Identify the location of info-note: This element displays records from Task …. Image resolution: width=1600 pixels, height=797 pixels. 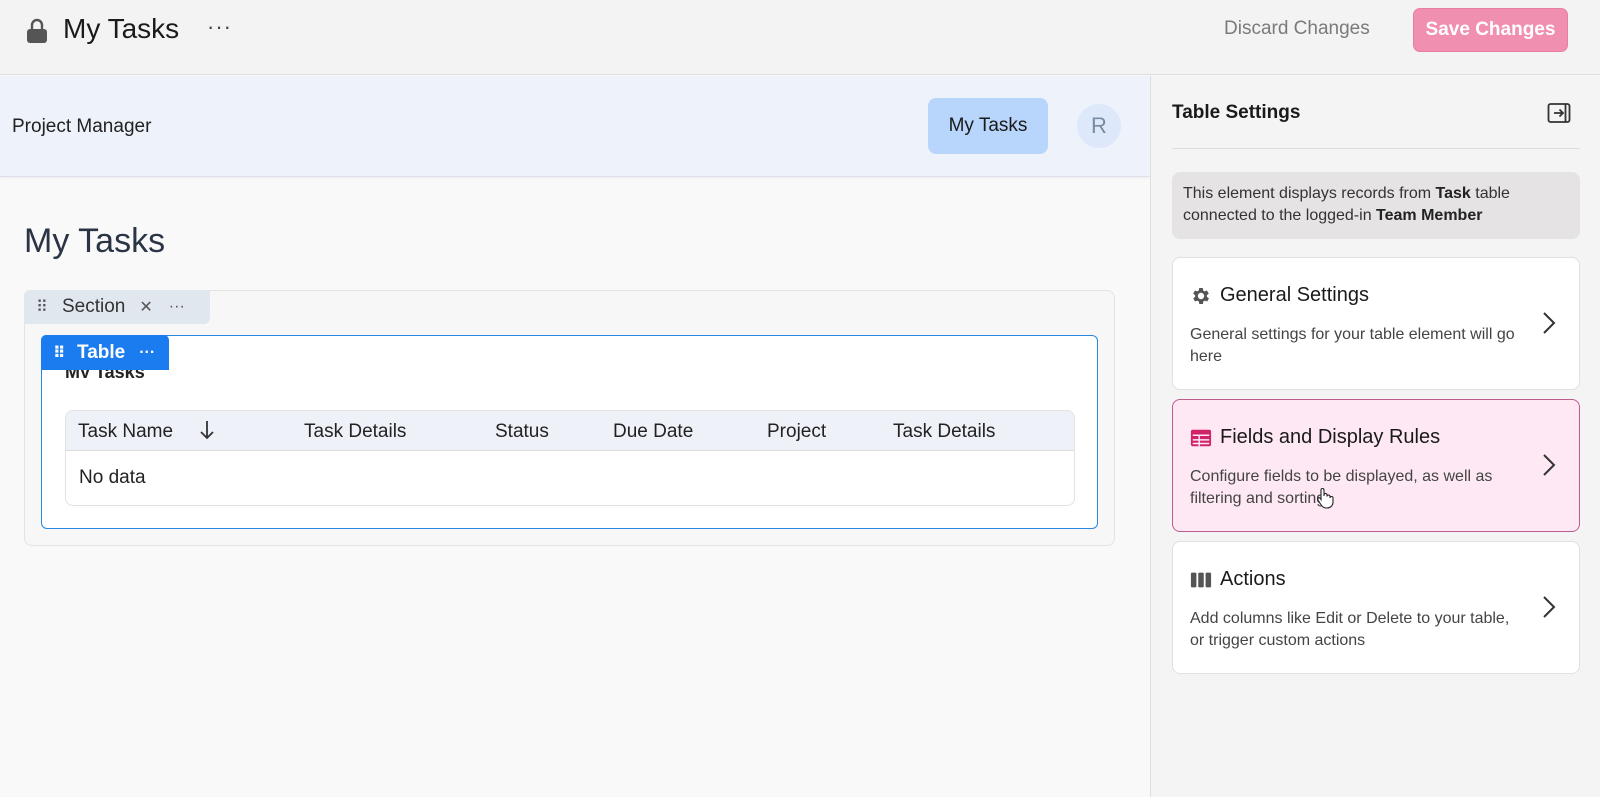
(1376, 205).